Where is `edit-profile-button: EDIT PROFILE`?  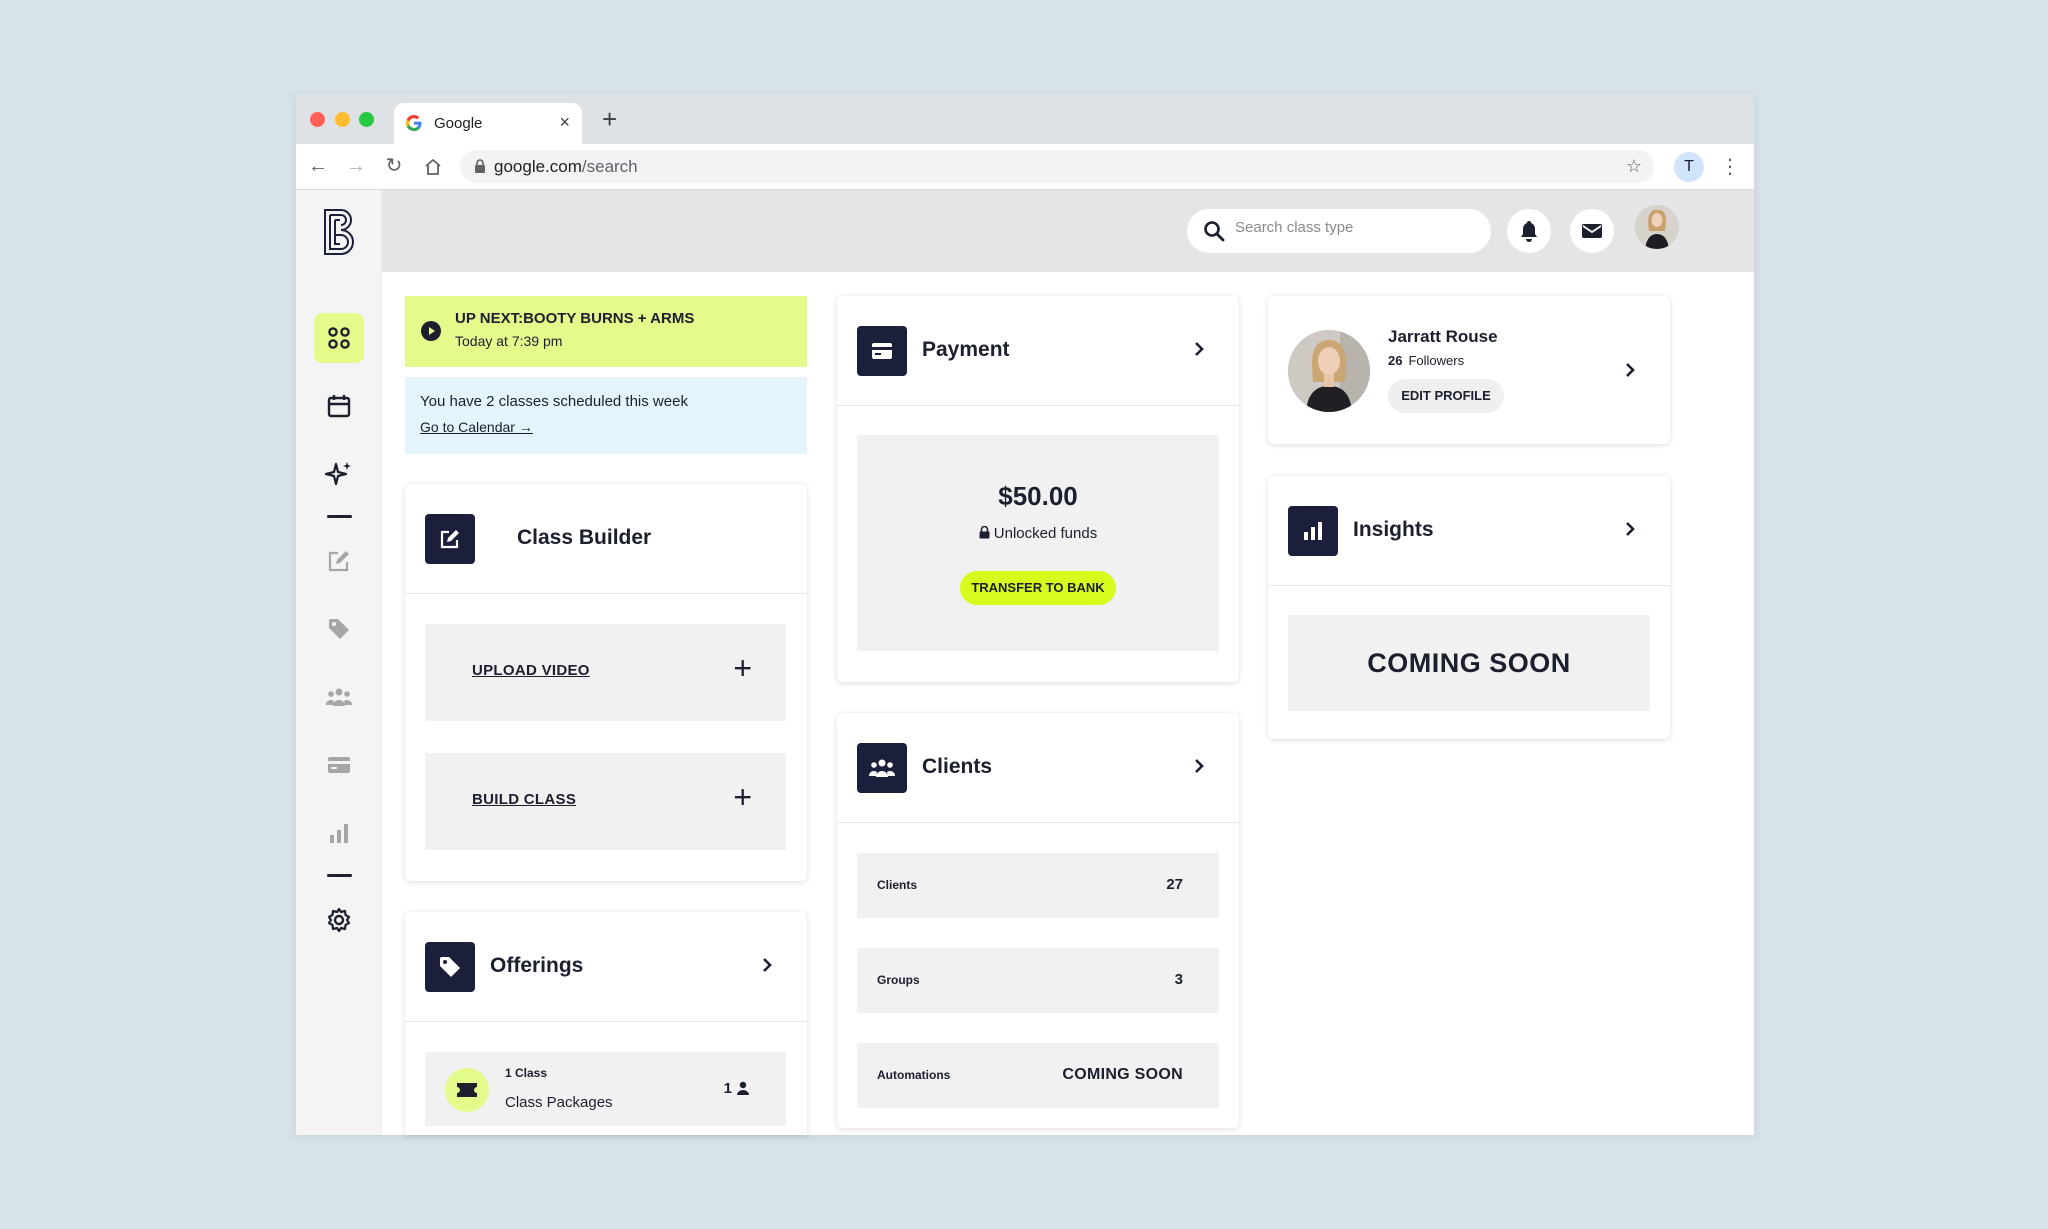 edit-profile-button: EDIT PROFILE is located at coordinates (1446, 396).